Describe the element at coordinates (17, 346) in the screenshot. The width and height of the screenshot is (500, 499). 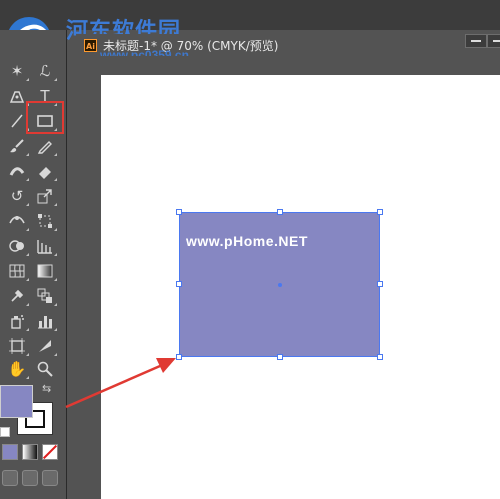
I see `artboard-icon` at that location.